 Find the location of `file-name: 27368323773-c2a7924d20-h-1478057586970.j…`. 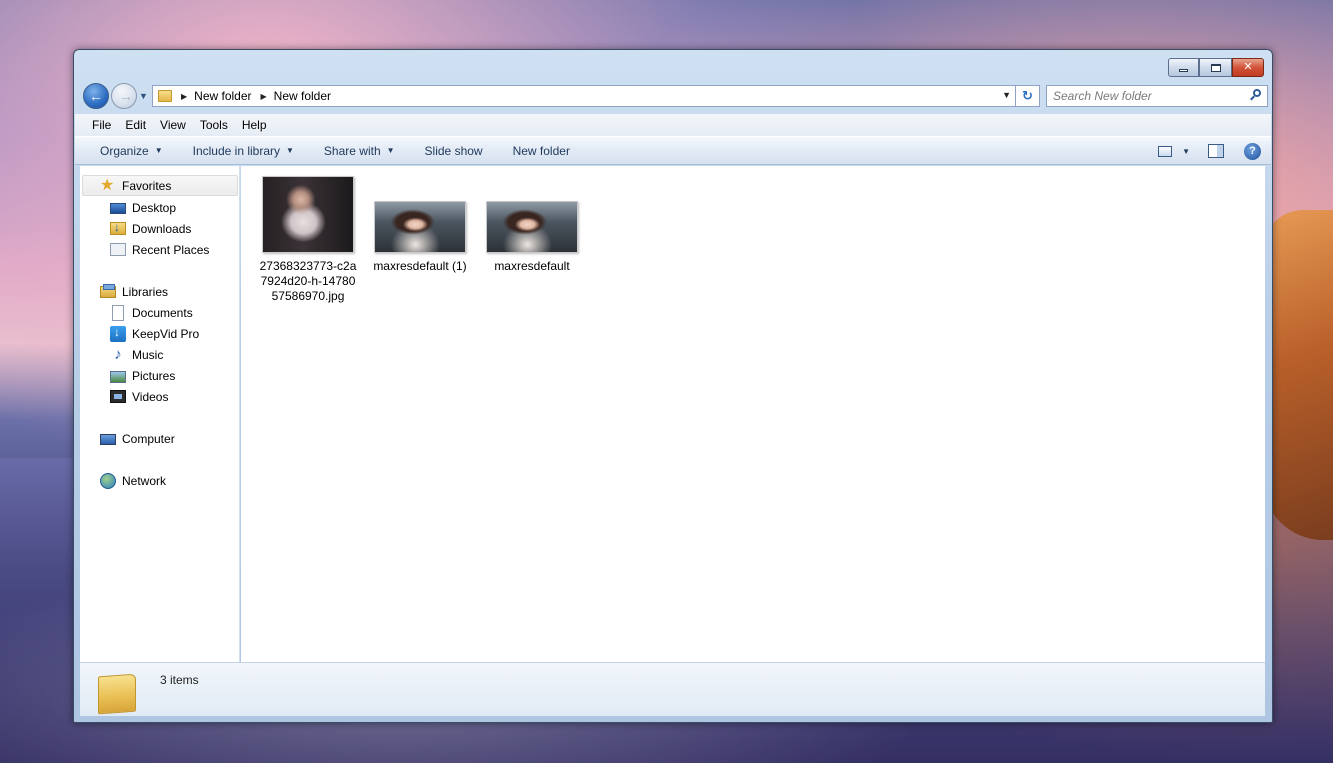

file-name: 27368323773-c2a7924d20-h-1478057586970.j… is located at coordinates (308, 281).